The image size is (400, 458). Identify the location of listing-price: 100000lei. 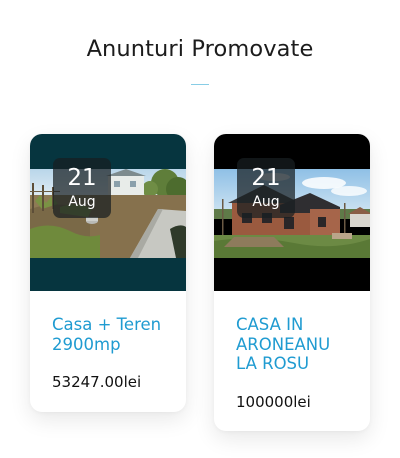
(273, 401).